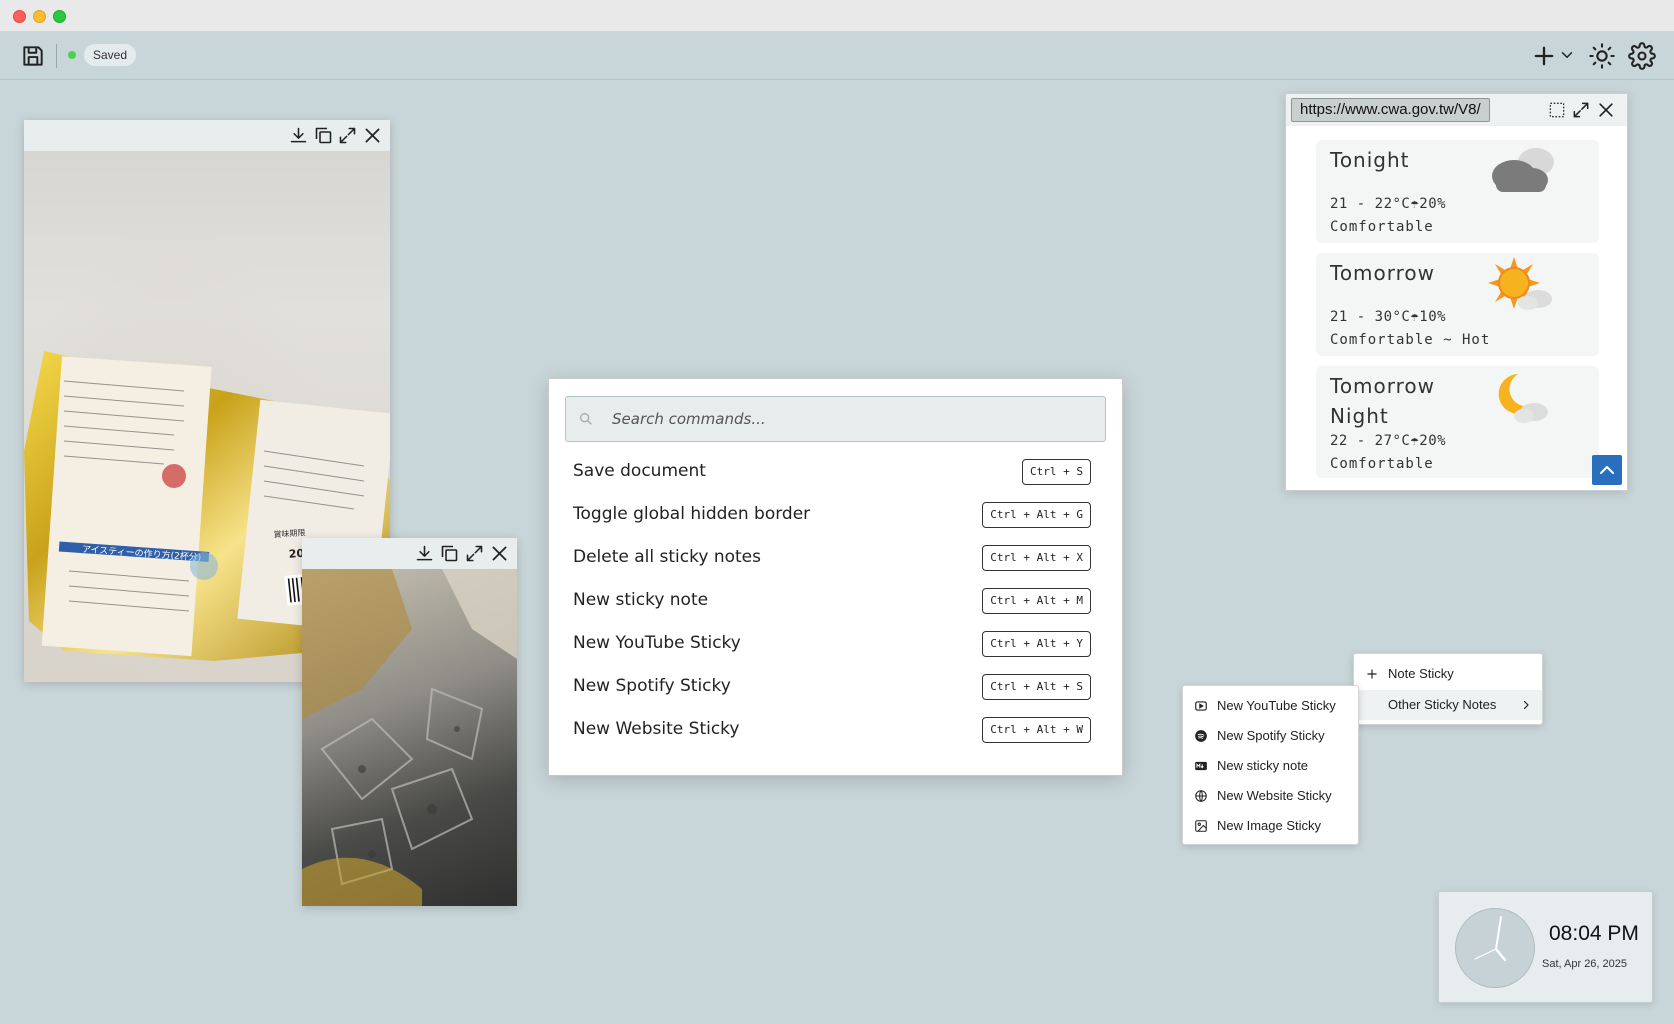 This screenshot has width=1674, height=1024. I want to click on floppy-disk-icon, so click(33, 56).